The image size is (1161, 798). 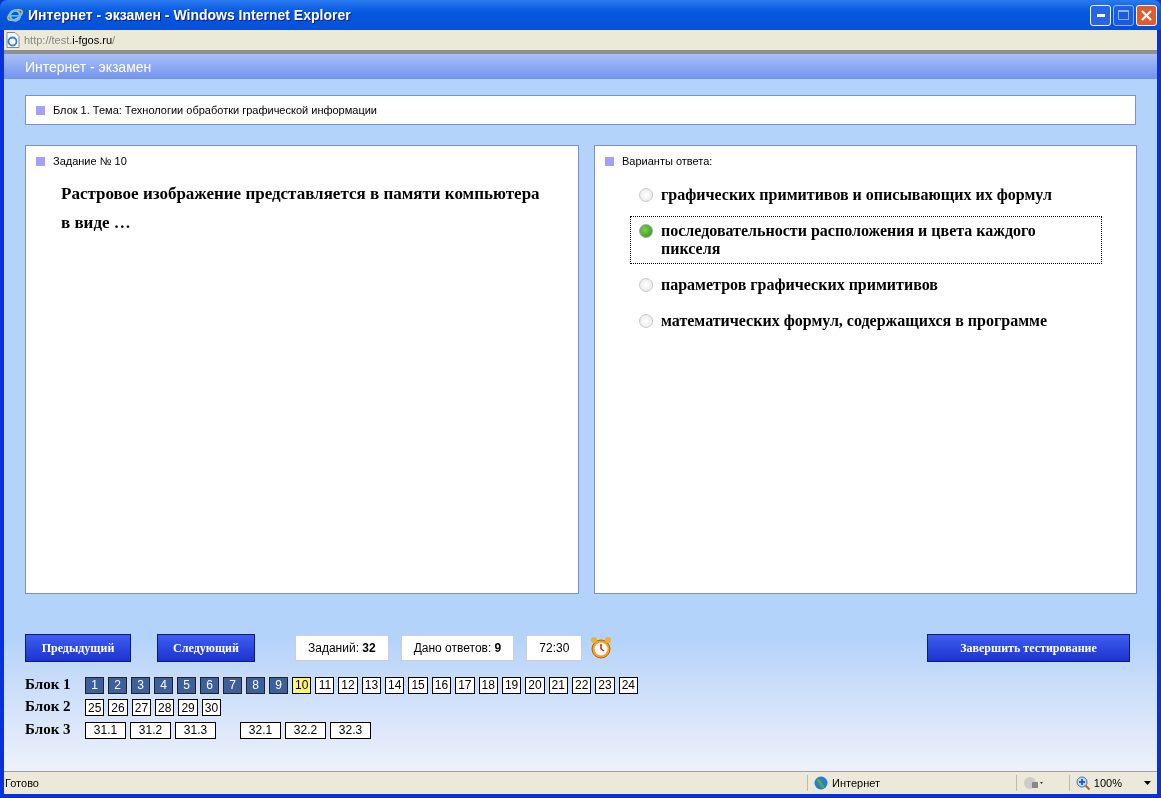 I want to click on question-number-button: 30, so click(x=211, y=707).